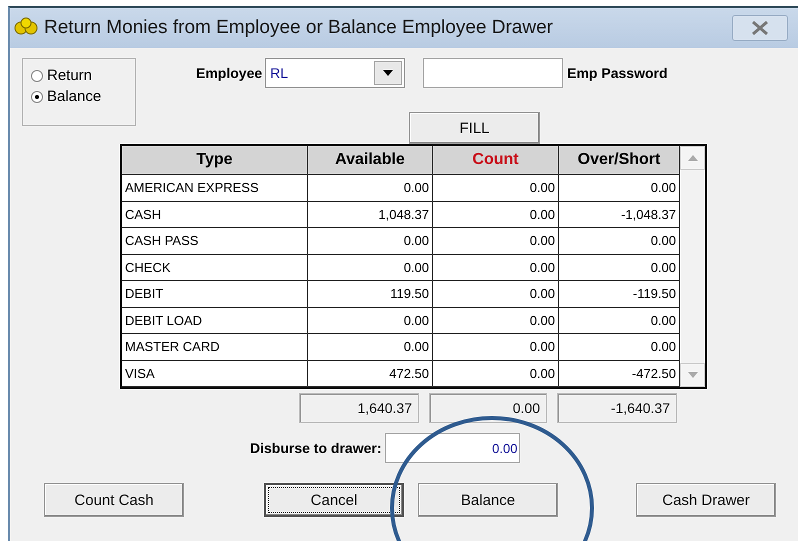 The width and height of the screenshot is (798, 541). What do you see at coordinates (370, 160) in the screenshot?
I see `column-header: Available` at bounding box center [370, 160].